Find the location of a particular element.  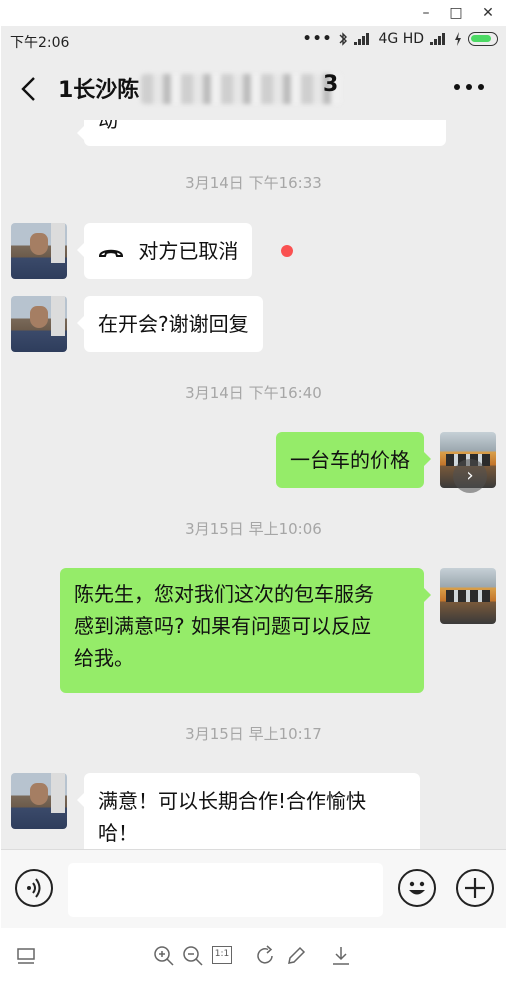

plus-icon is located at coordinates (475, 888).